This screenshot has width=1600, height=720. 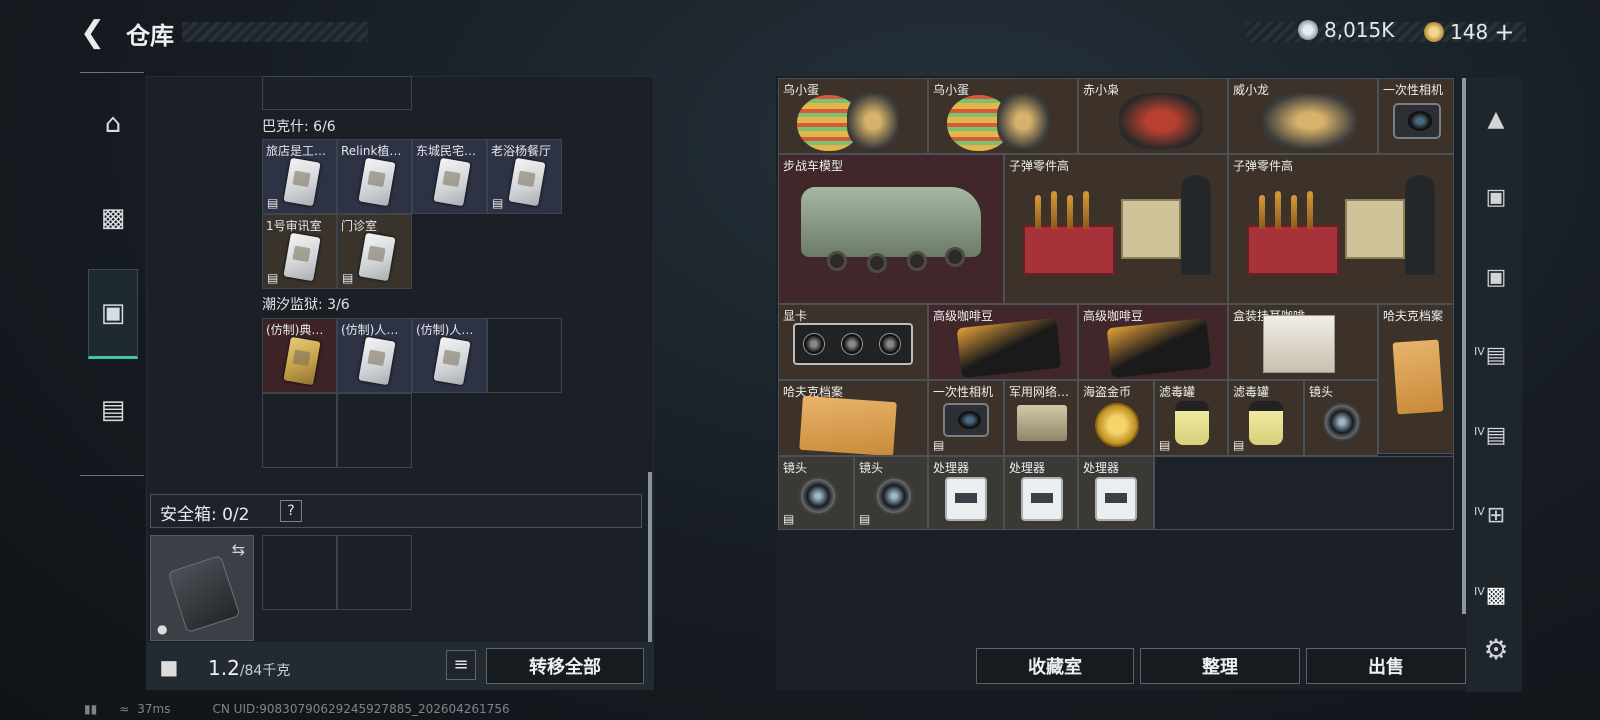 I want to click on page-title: 仓库, so click(x=150, y=36).